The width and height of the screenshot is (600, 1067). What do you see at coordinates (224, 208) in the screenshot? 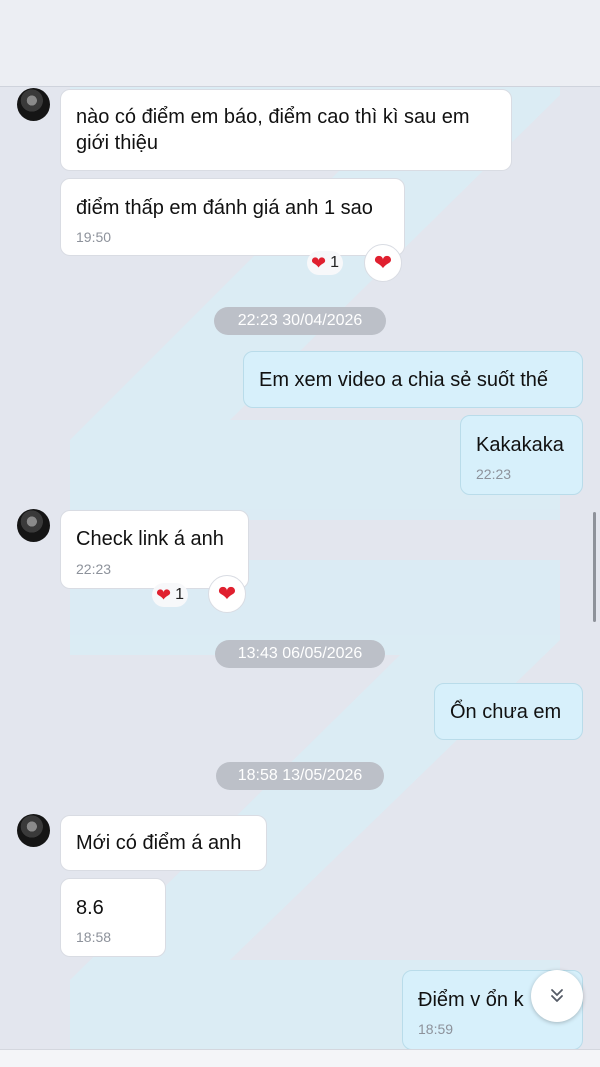
I see `message-text: điểm thấp em đánh giá anh 1 sao` at bounding box center [224, 208].